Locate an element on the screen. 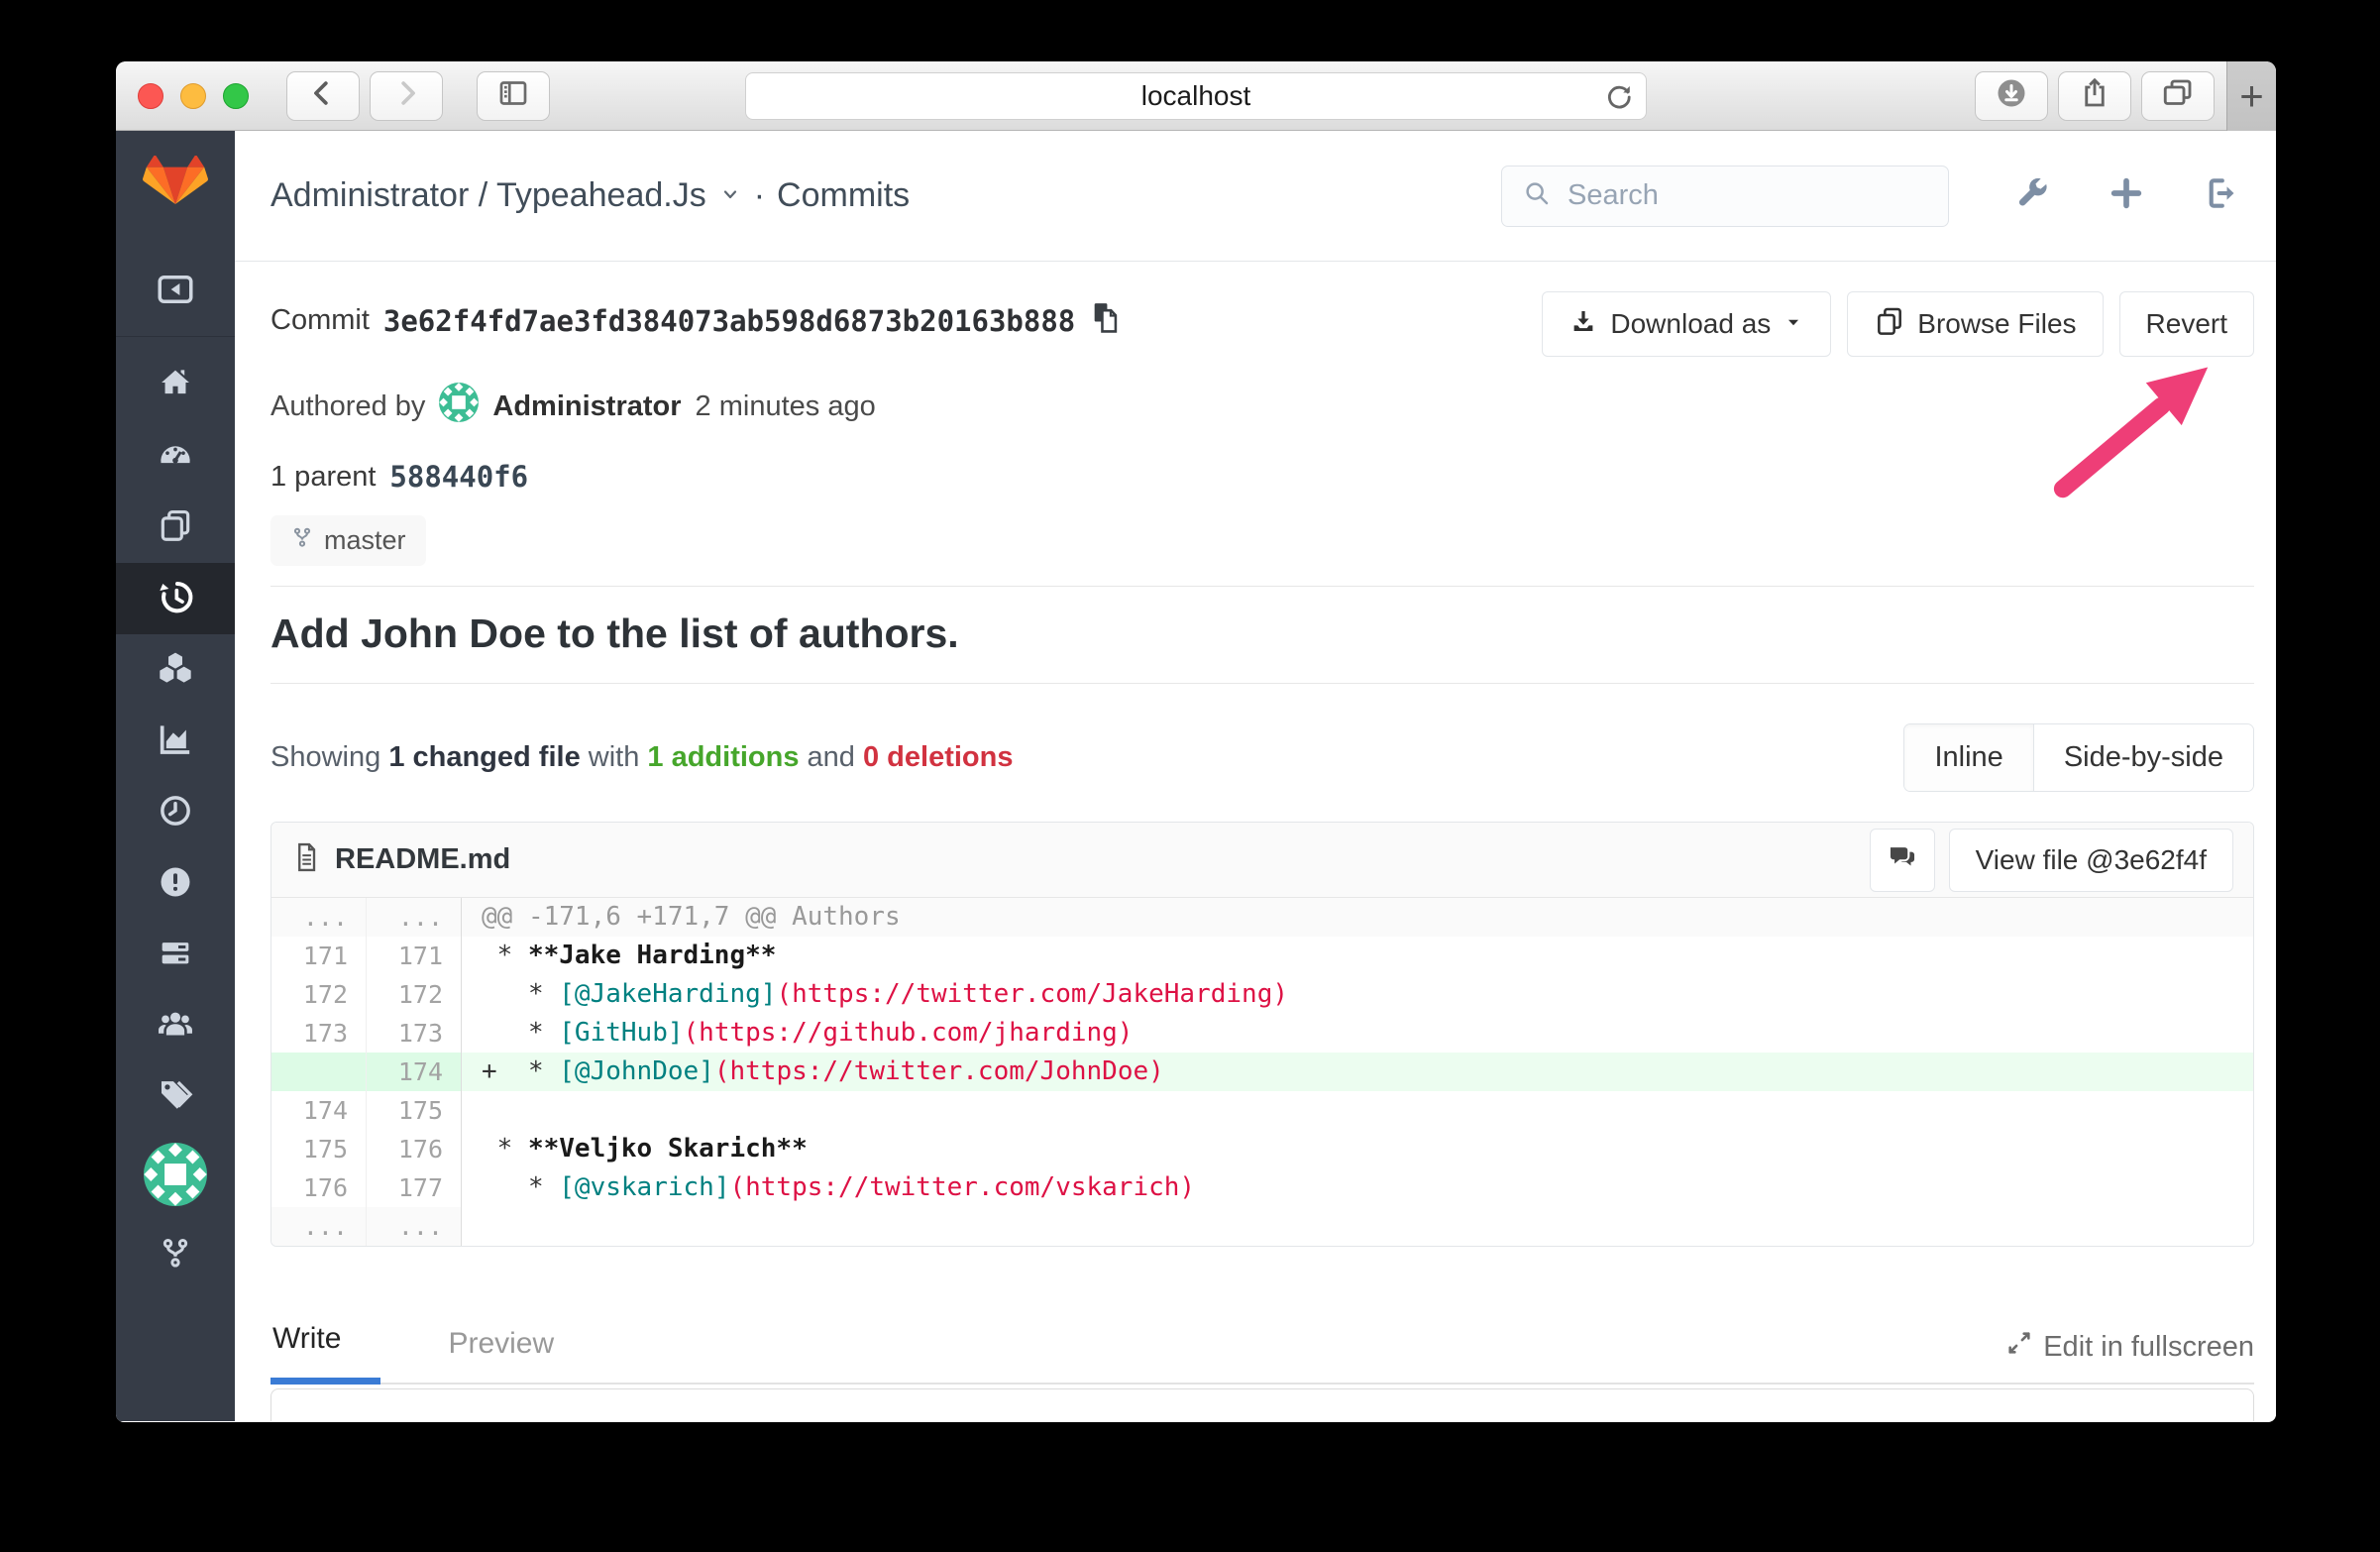  tab-preview: Preview is located at coordinates (505, 1355).